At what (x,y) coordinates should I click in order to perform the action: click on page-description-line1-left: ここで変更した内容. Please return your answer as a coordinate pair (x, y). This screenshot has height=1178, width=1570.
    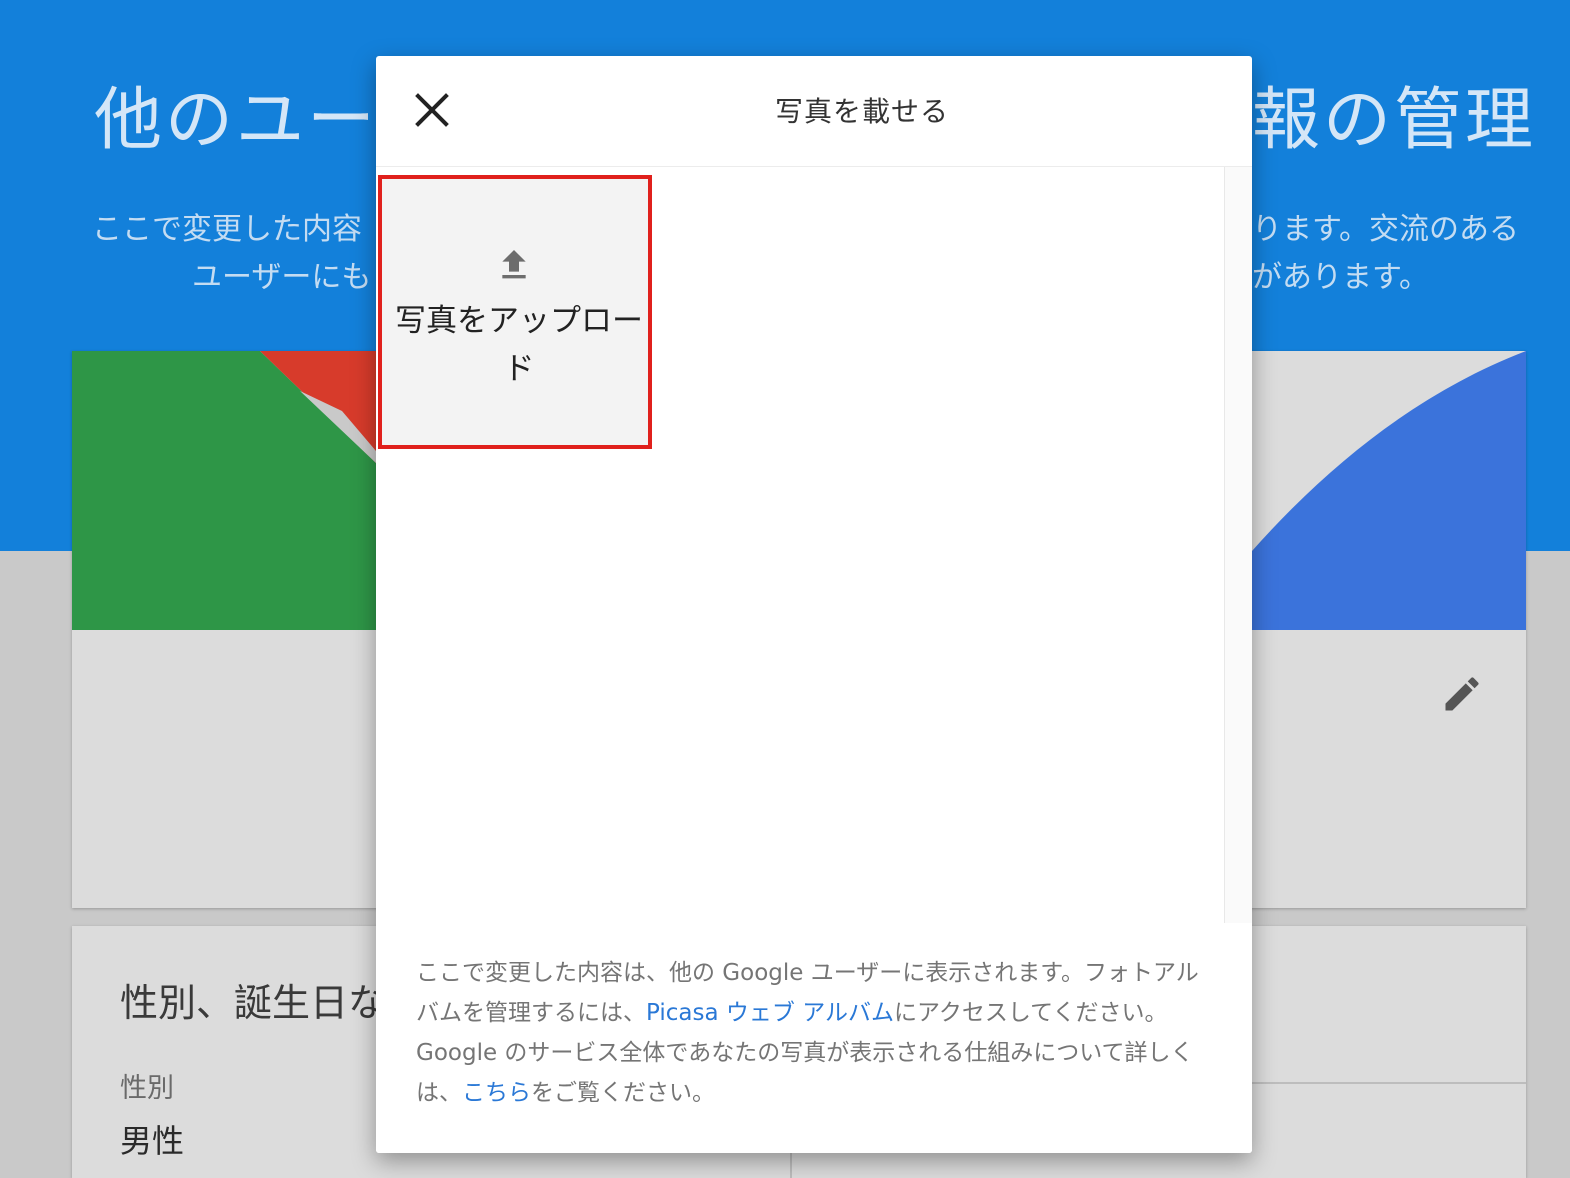
    Looking at the image, I should click on (227, 229).